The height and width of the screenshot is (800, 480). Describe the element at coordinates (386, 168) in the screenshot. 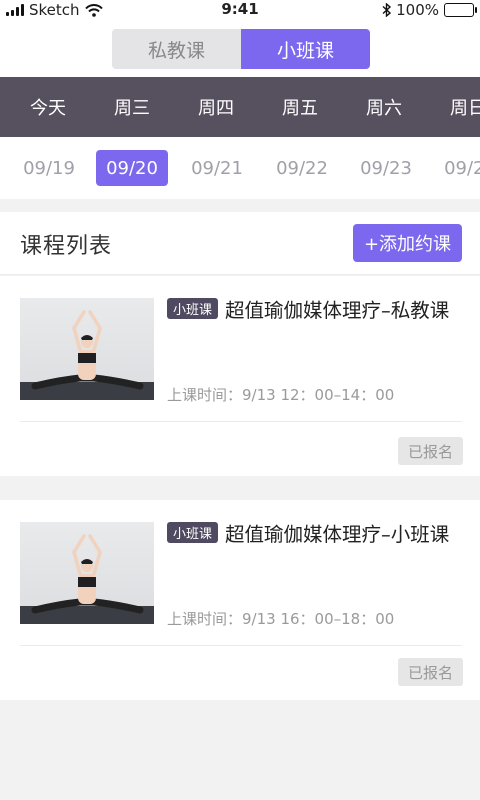

I see `date-item: 09/23` at that location.